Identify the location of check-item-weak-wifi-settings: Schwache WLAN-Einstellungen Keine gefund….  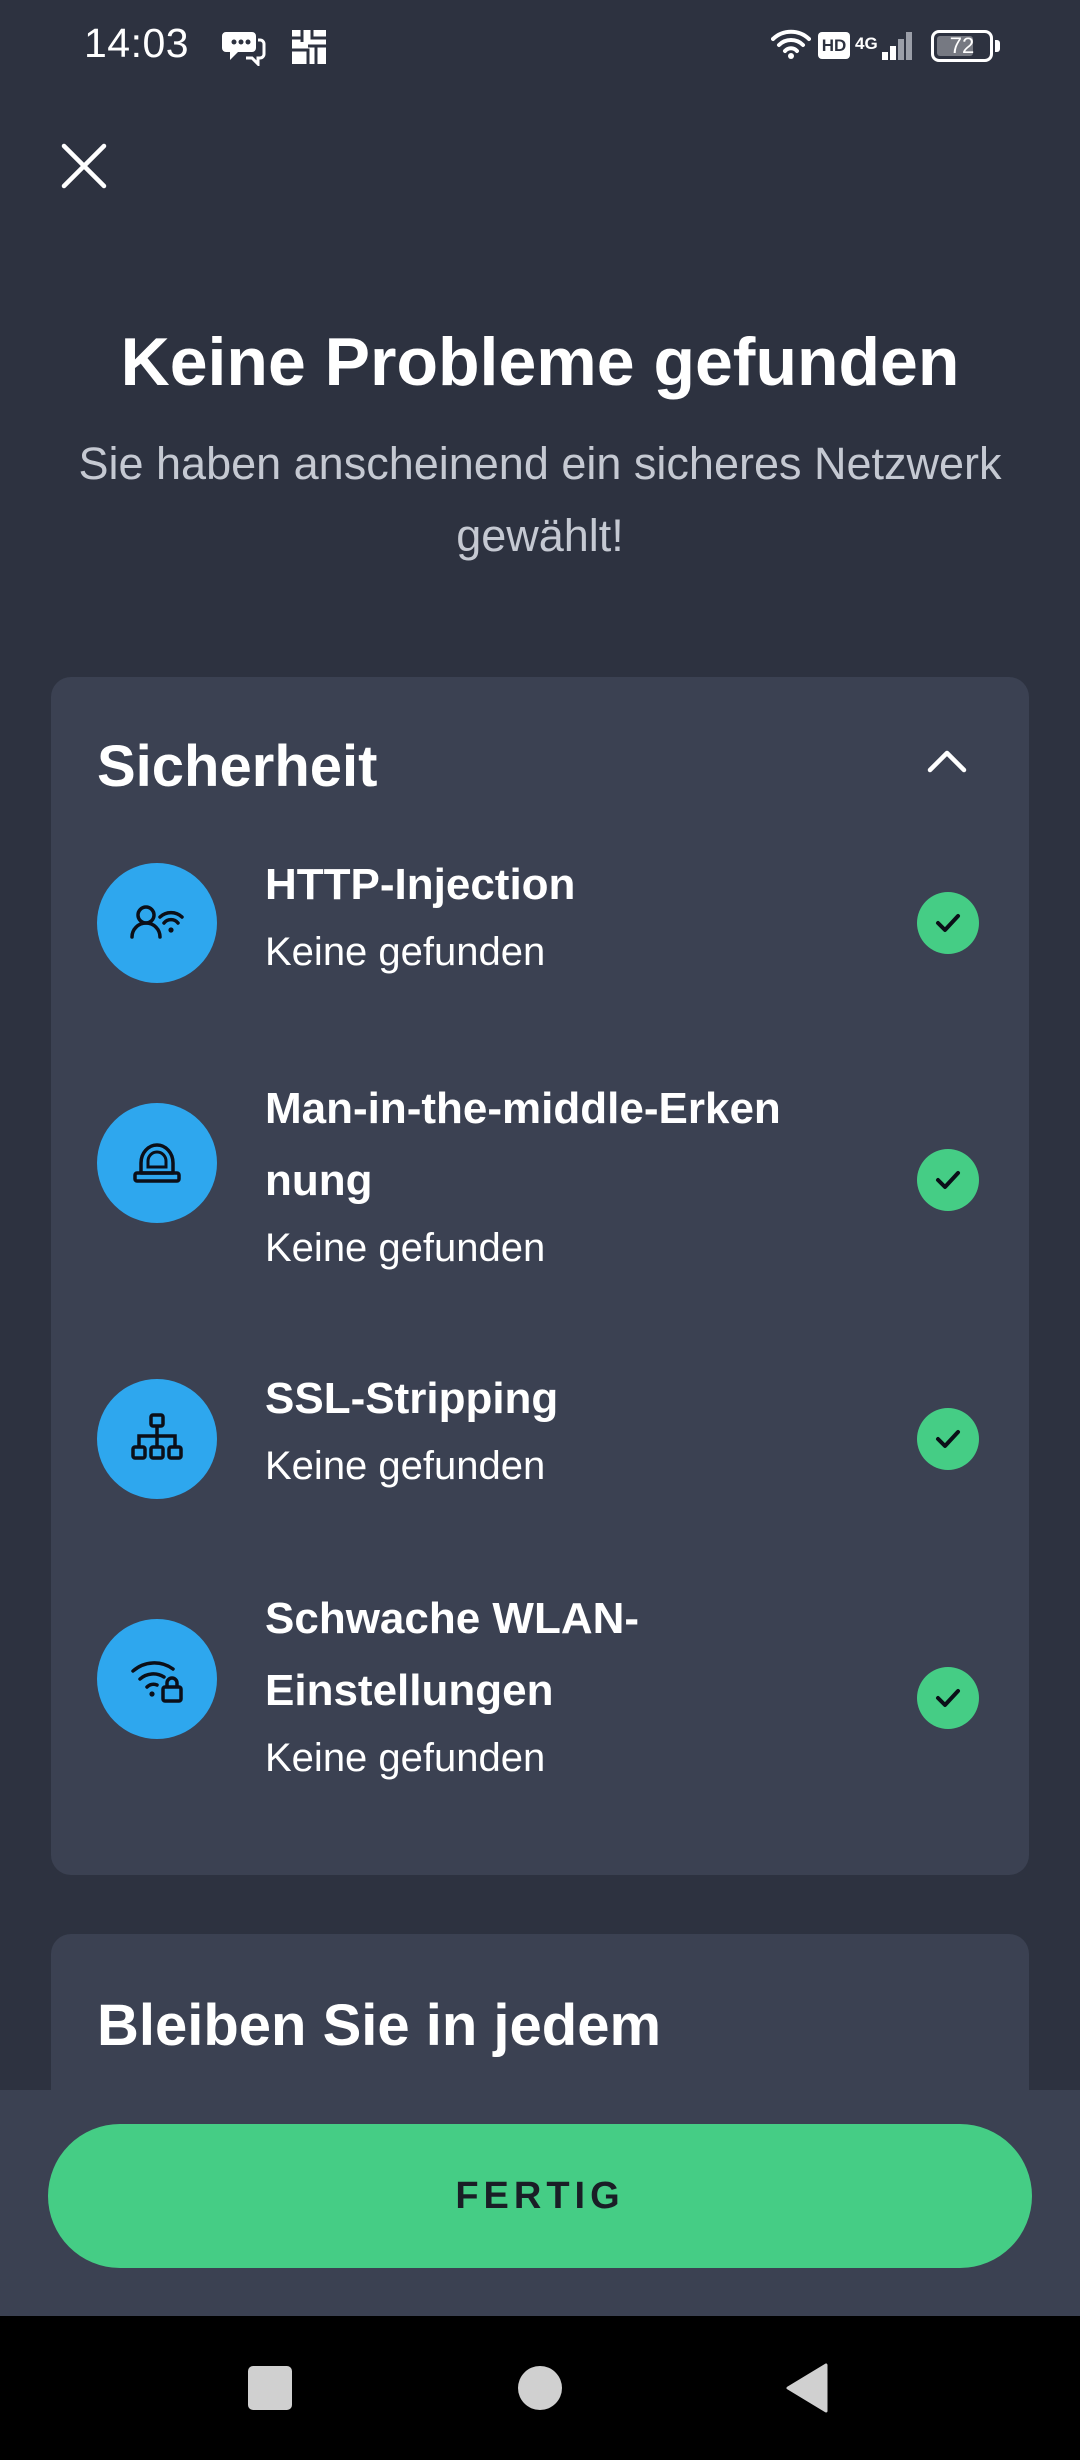
(540, 1711).